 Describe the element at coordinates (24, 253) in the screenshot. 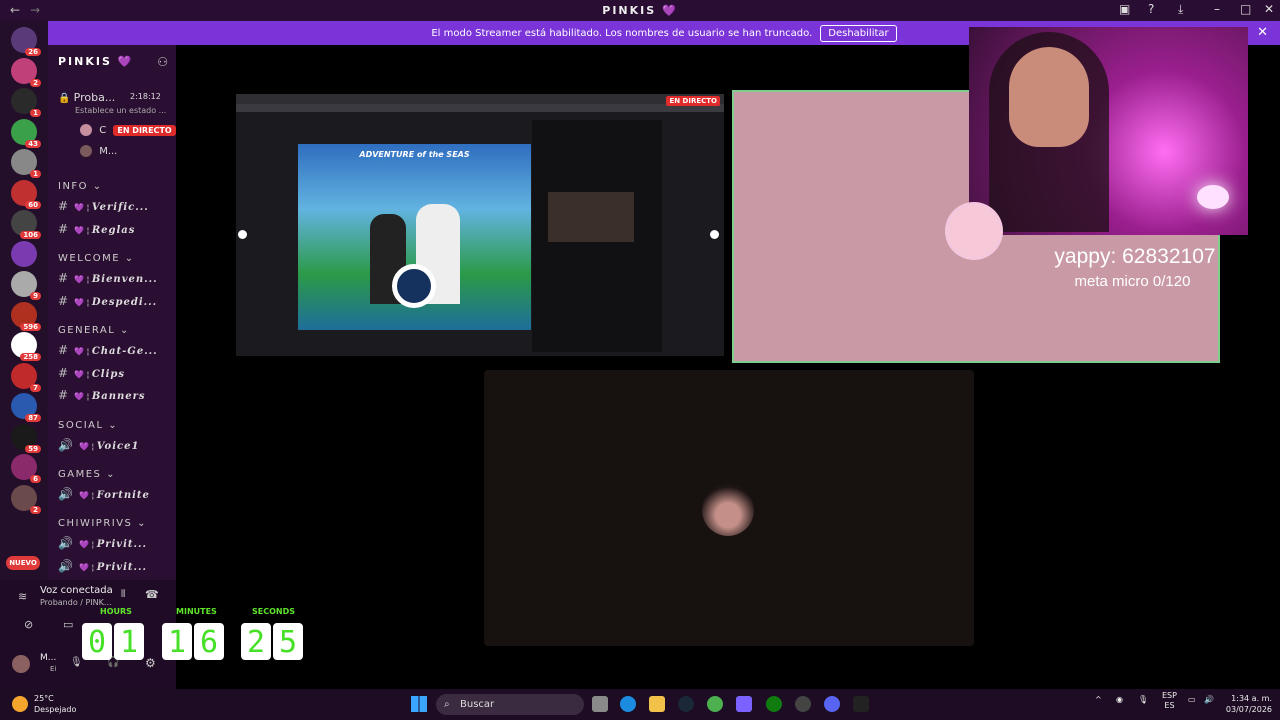

I see `server-icon` at that location.